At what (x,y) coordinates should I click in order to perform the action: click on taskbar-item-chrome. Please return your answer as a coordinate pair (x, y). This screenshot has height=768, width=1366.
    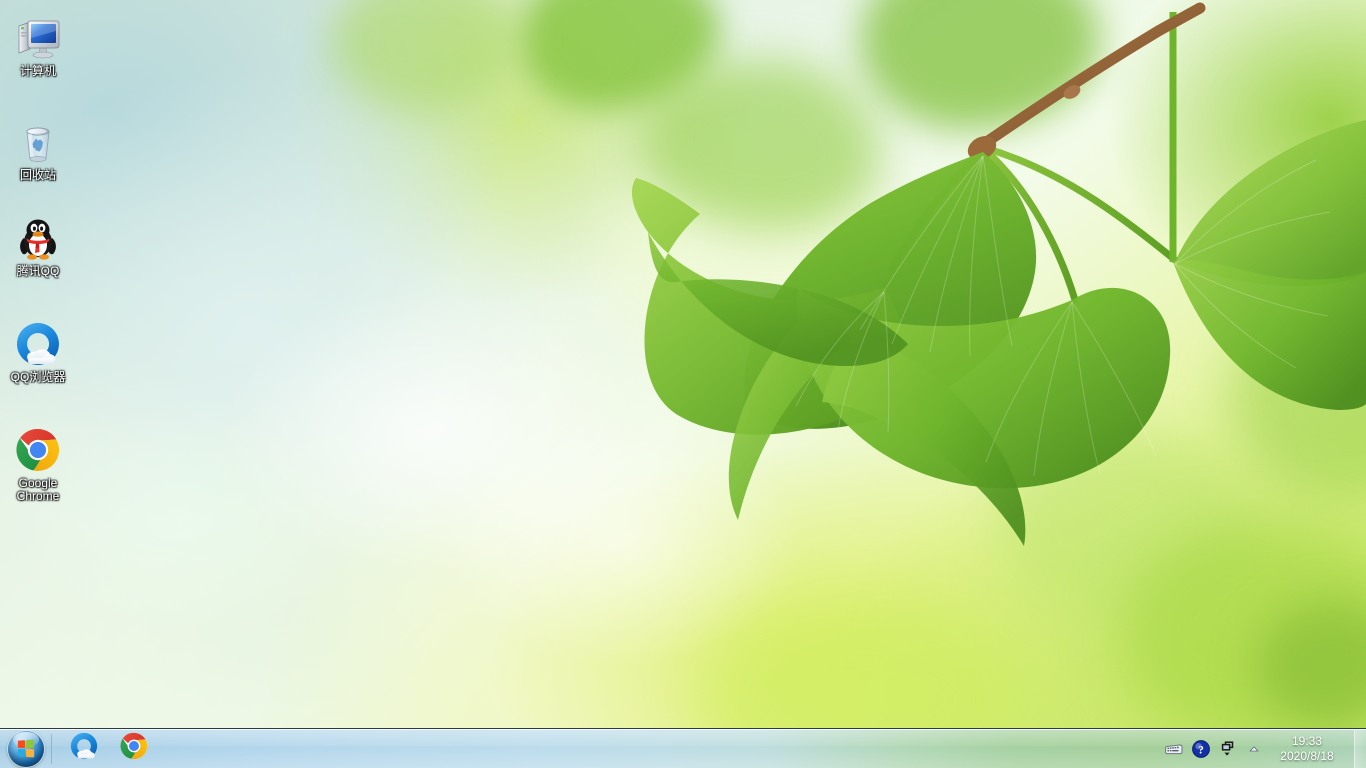
    Looking at the image, I should click on (134, 749).